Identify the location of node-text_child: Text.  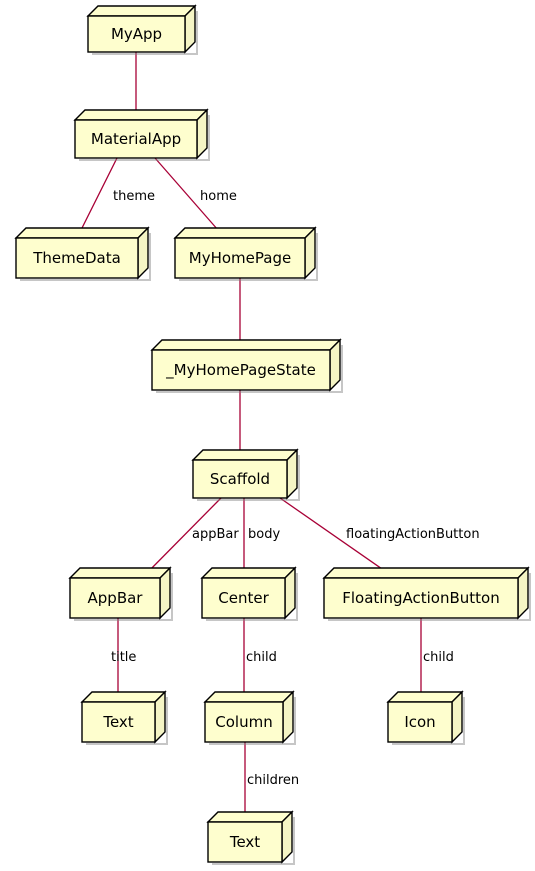
(251, 838).